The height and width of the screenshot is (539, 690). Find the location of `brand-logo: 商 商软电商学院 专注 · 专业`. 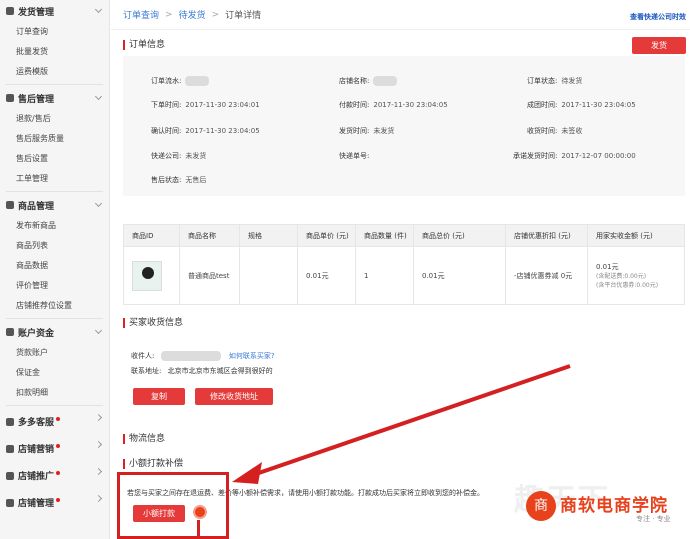

brand-logo: 商 商软电商学院 专注 · 专业 is located at coordinates (606, 510).